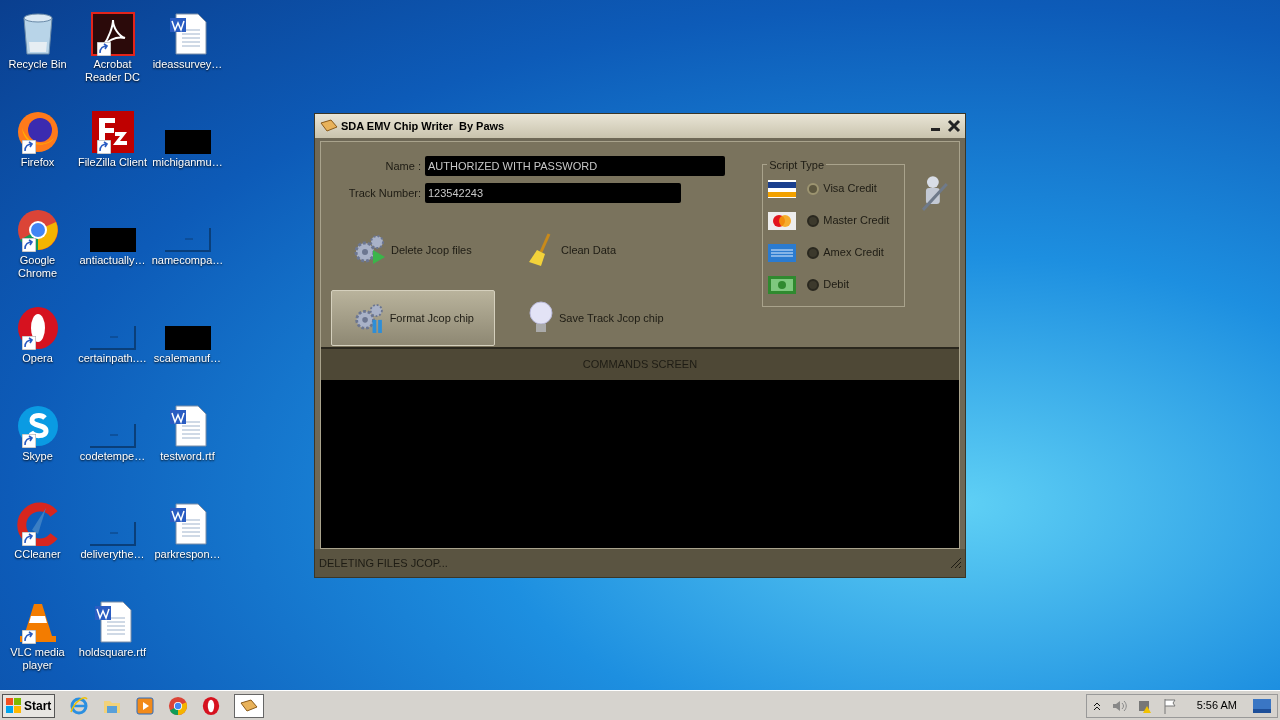 The width and height of the screenshot is (1280, 720). Describe the element at coordinates (37, 358) in the screenshot. I see `desktop-icon-label: Opera` at that location.